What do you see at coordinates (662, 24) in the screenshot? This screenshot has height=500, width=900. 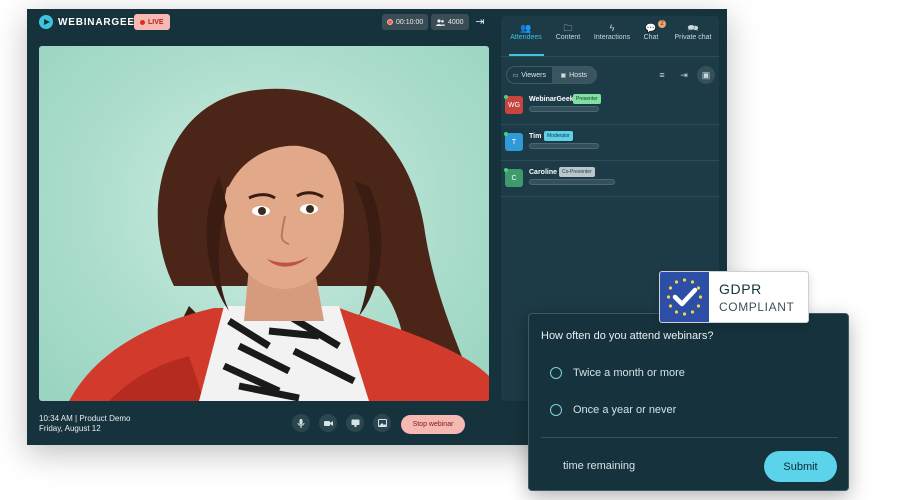 I see `chat-unread-badge: 2` at bounding box center [662, 24].